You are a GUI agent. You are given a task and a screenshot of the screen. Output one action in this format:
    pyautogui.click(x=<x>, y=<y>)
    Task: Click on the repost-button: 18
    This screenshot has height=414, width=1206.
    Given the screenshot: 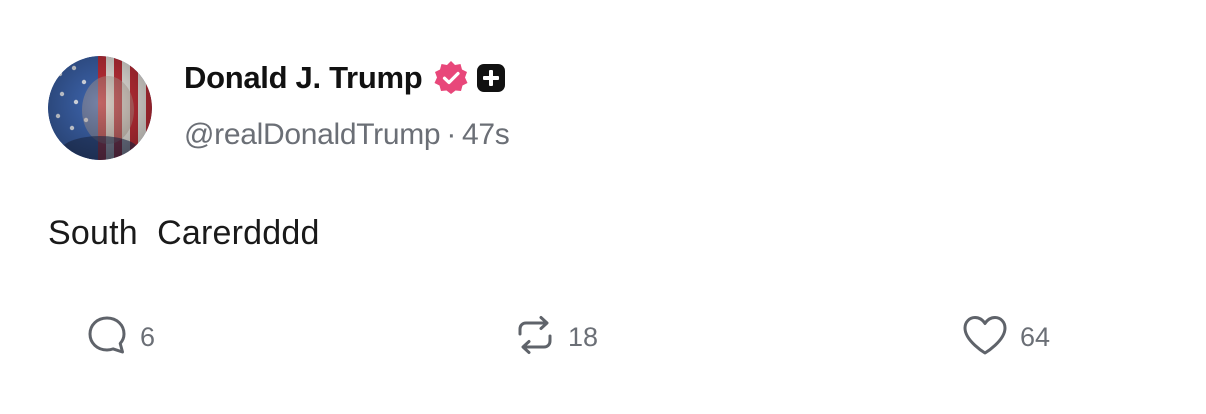 What is the action you would take?
    pyautogui.click(x=555, y=337)
    